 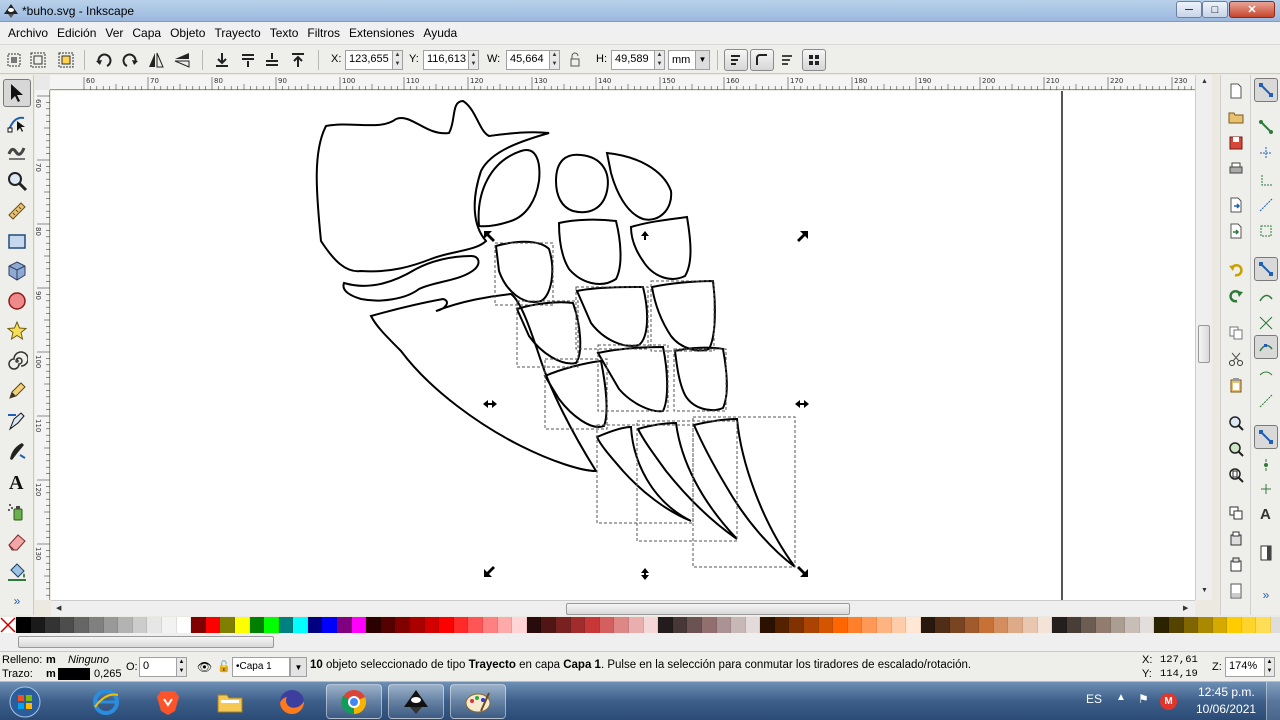 I want to click on antivirus-icon: M, so click(x=1168, y=701).